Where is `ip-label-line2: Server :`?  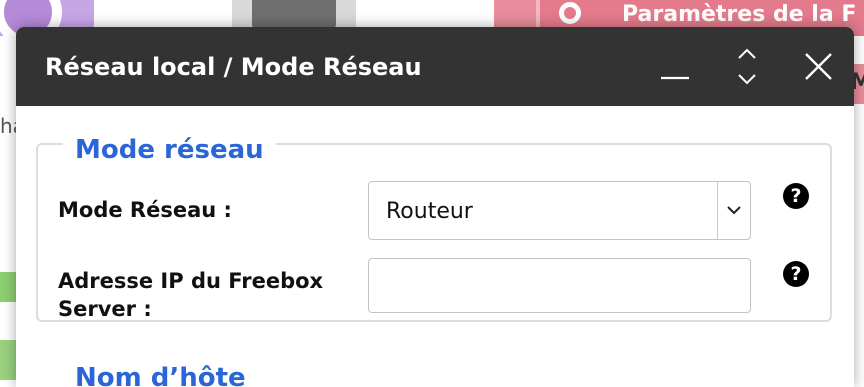
ip-label-line2: Server : is located at coordinates (105, 309).